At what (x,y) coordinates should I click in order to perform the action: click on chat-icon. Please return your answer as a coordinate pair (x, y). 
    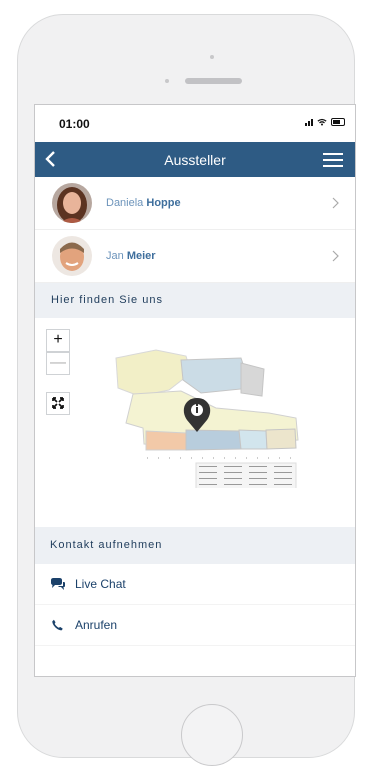
    Looking at the image, I should click on (58, 584).